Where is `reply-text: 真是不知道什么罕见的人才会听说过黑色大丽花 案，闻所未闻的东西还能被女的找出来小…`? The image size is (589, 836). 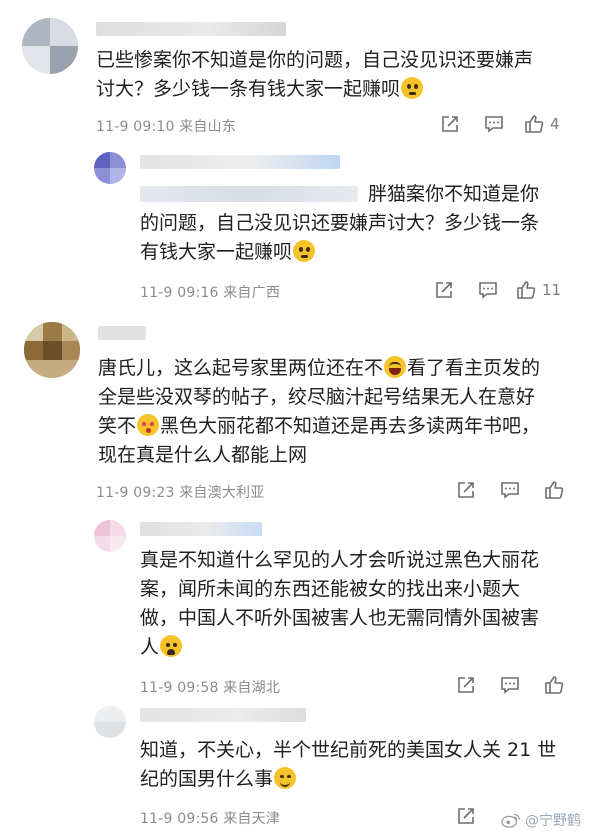 reply-text: 真是不知道什么罕见的人才会听说过黑色大丽花 案，闻所未闻的东西还能被女的找出来小… is located at coordinates (340, 603).